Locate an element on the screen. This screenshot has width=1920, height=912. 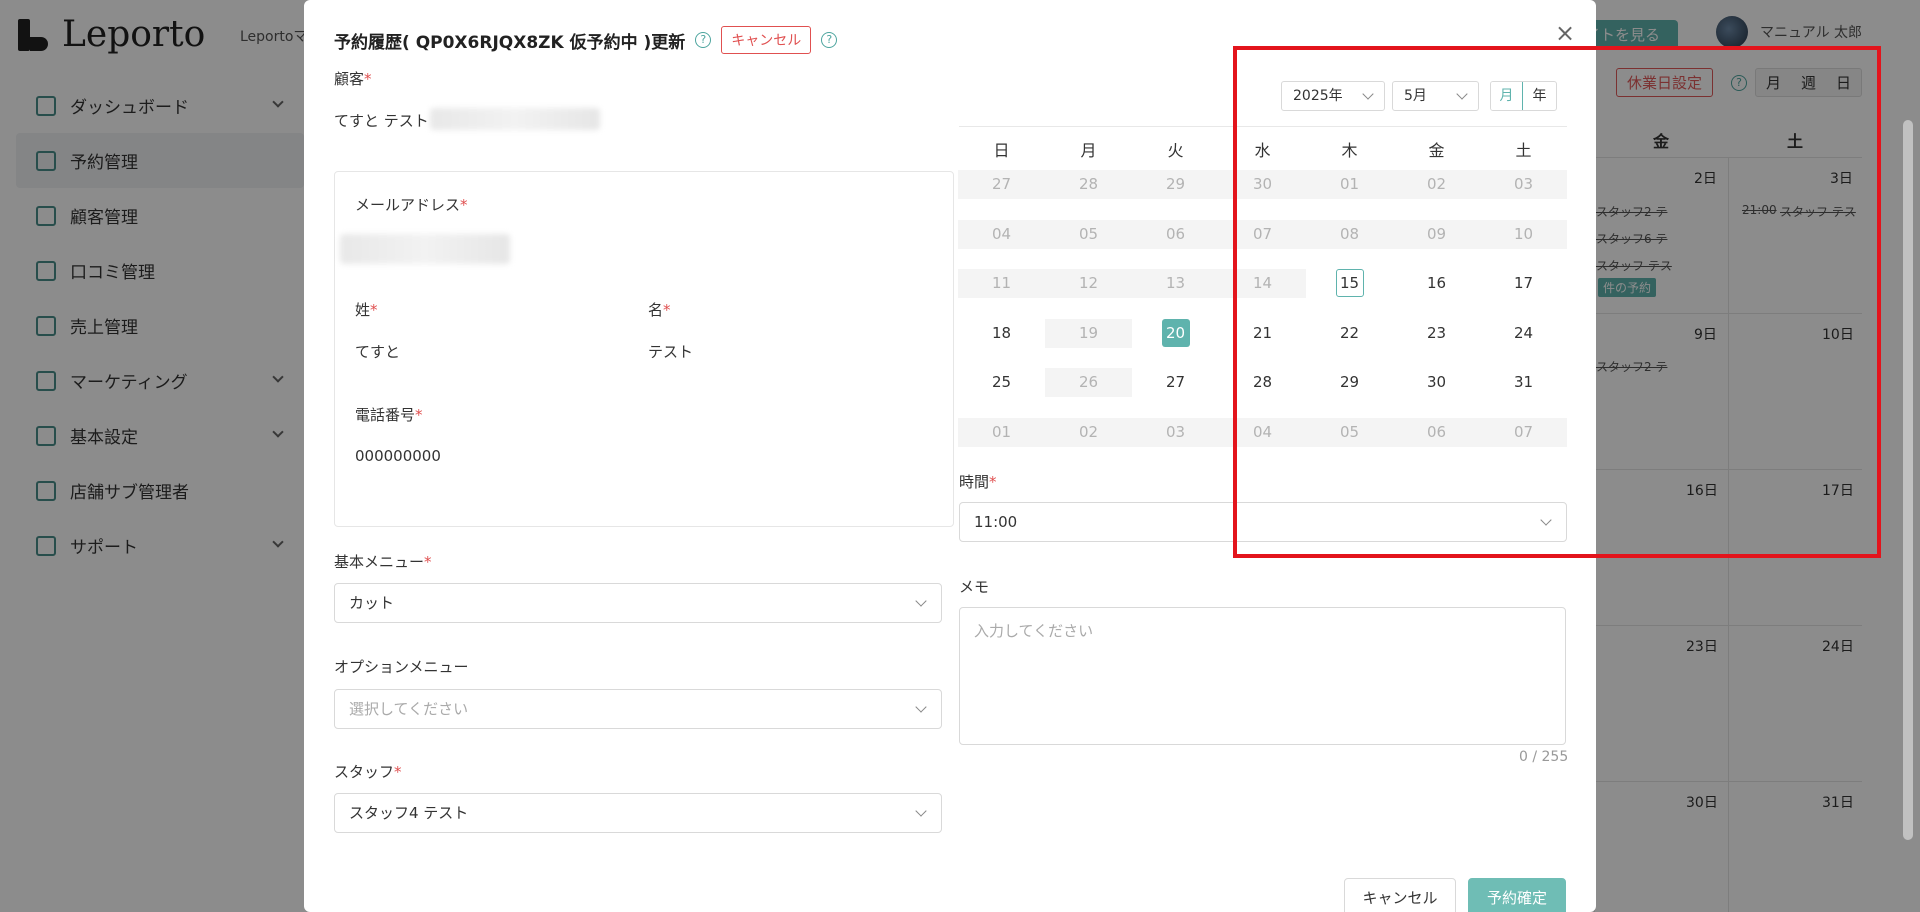
date-number: 29 is located at coordinates (1175, 184).